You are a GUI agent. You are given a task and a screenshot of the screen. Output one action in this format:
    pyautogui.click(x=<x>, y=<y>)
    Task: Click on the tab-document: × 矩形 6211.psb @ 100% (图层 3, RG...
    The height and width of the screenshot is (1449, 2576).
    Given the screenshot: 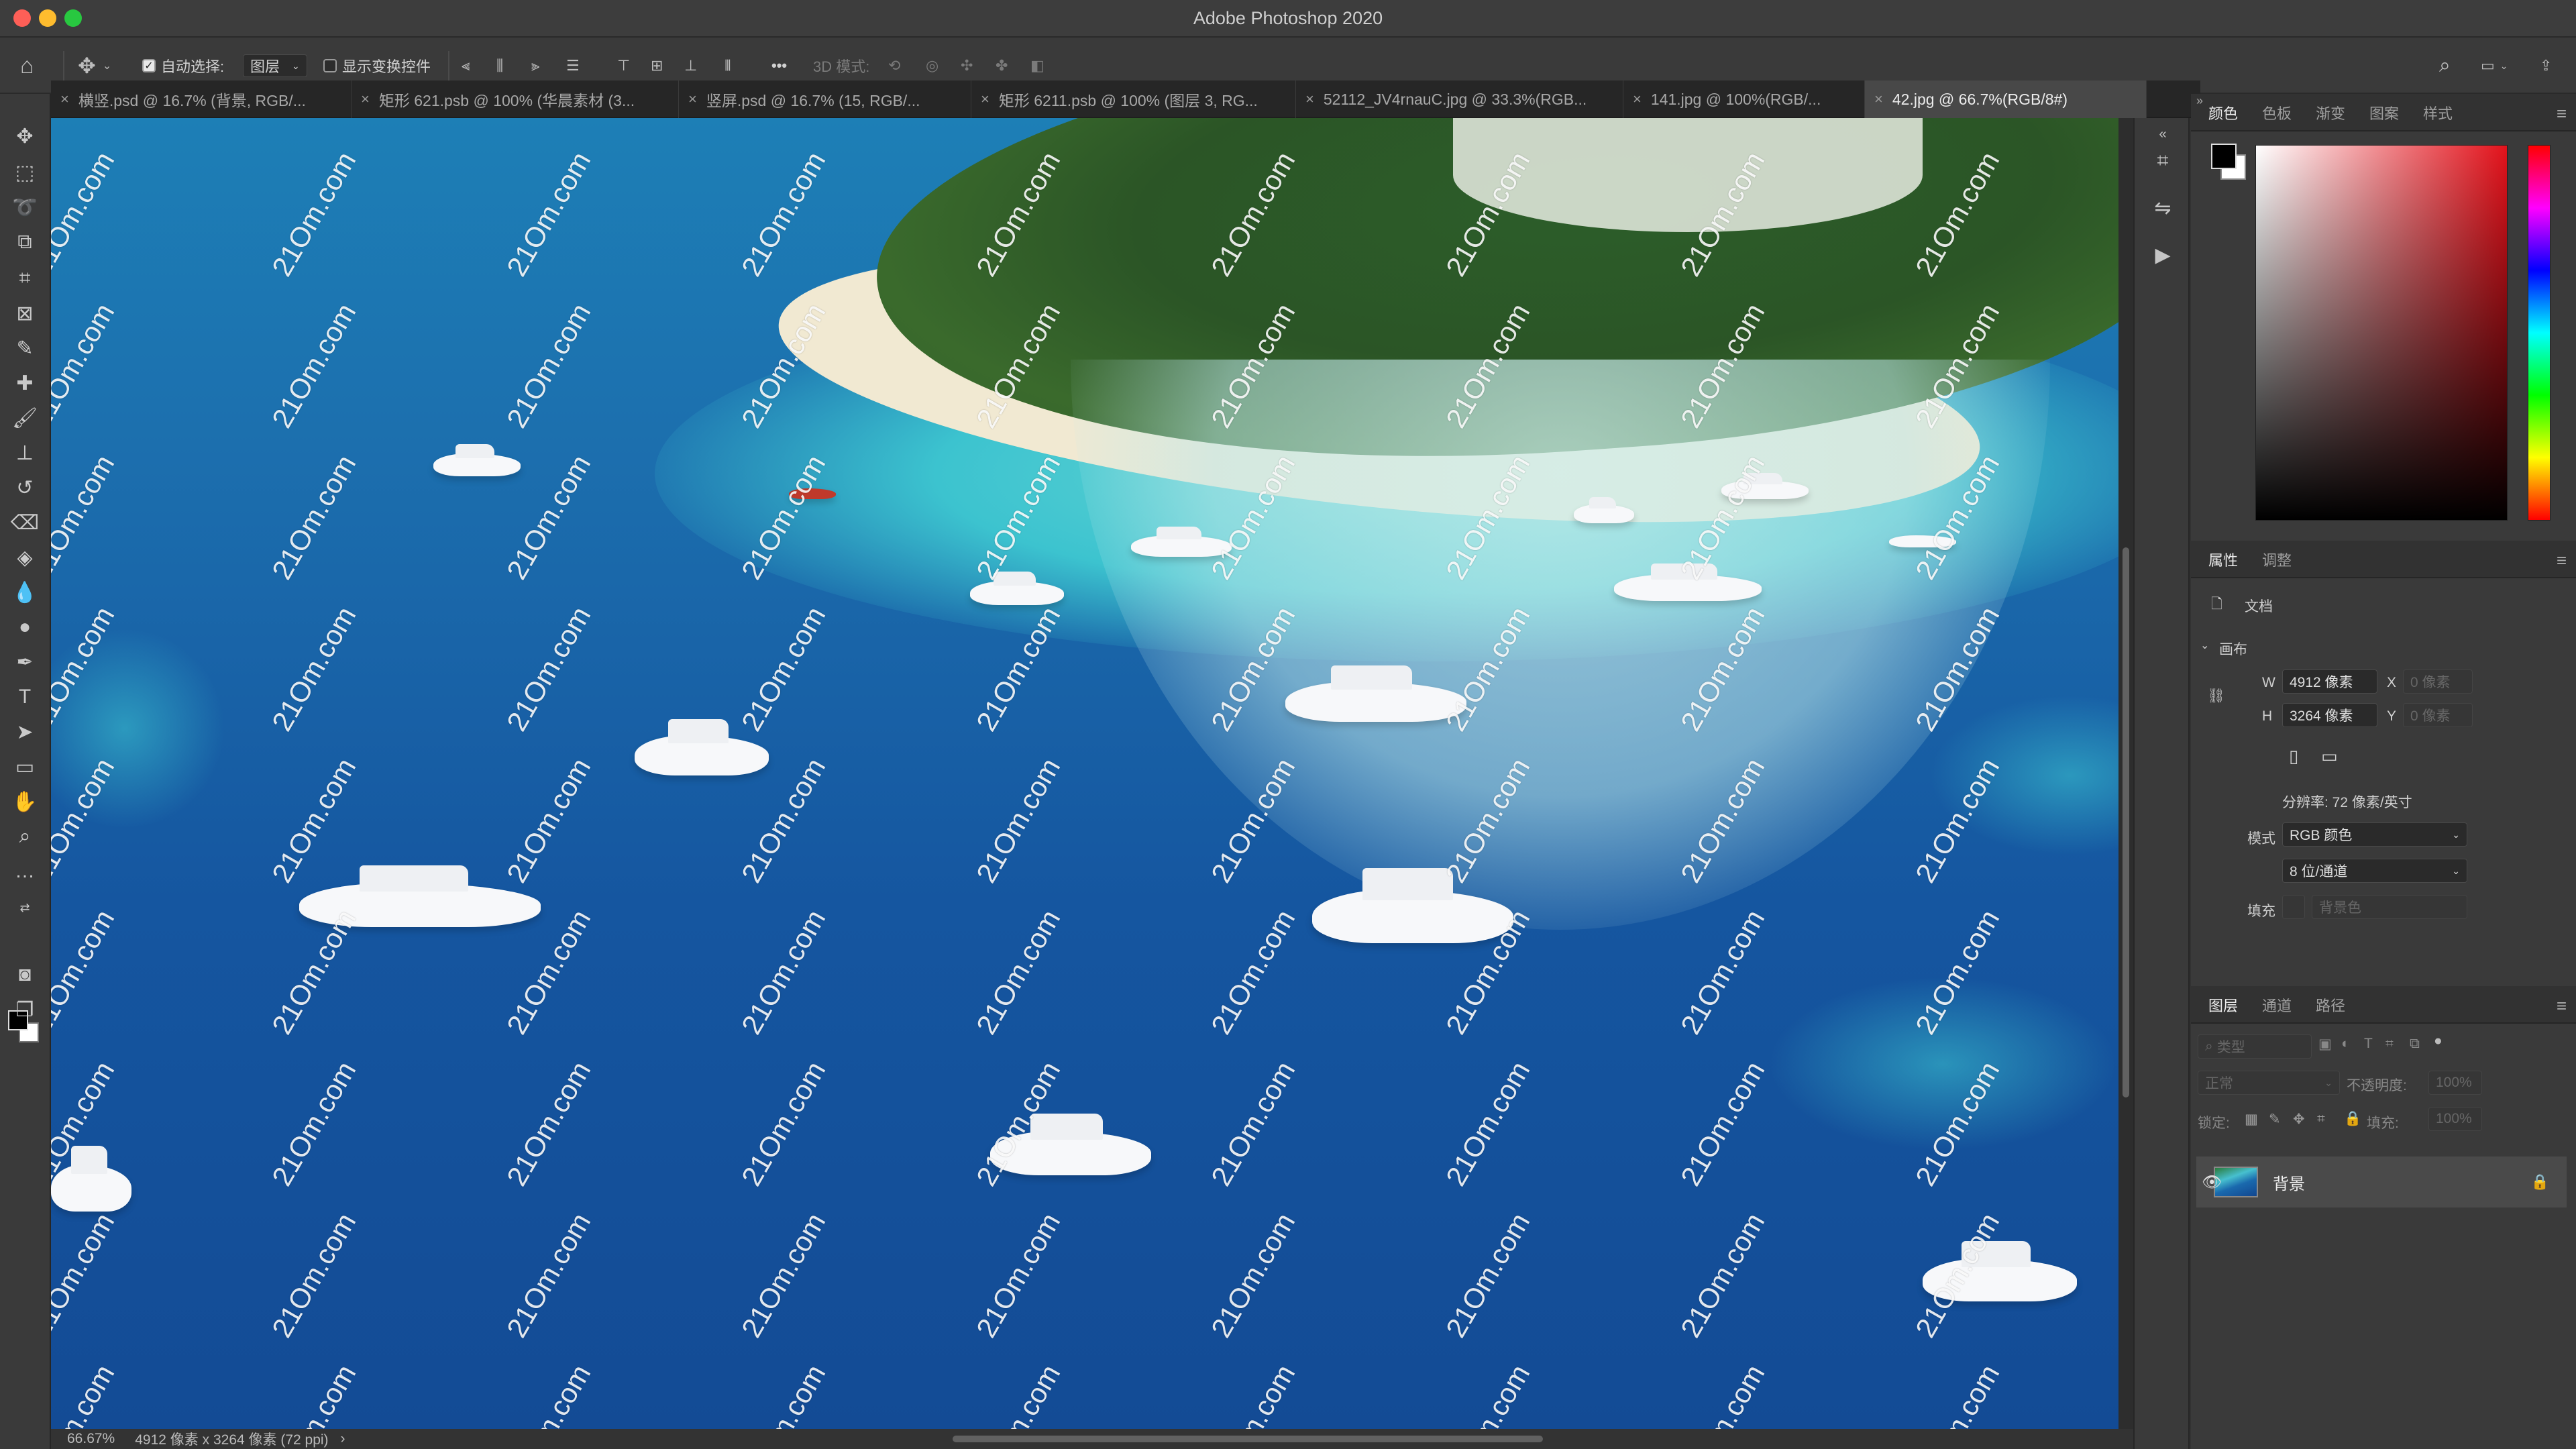 What is the action you would take?
    pyautogui.click(x=1133, y=99)
    